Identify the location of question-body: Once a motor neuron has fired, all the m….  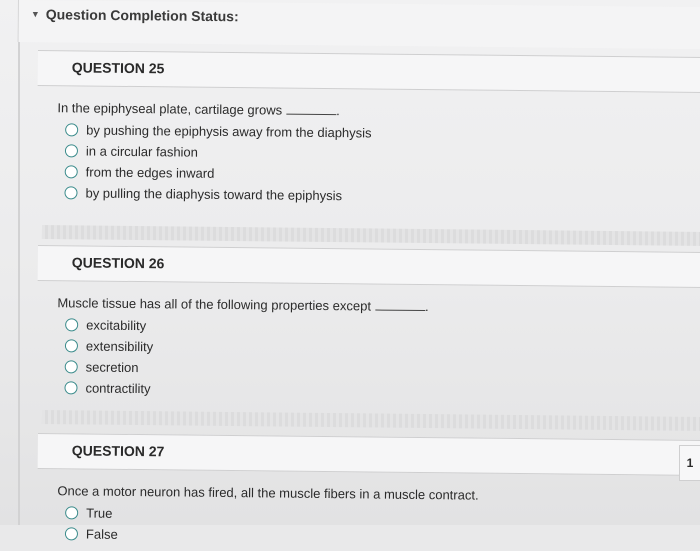
(368, 510).